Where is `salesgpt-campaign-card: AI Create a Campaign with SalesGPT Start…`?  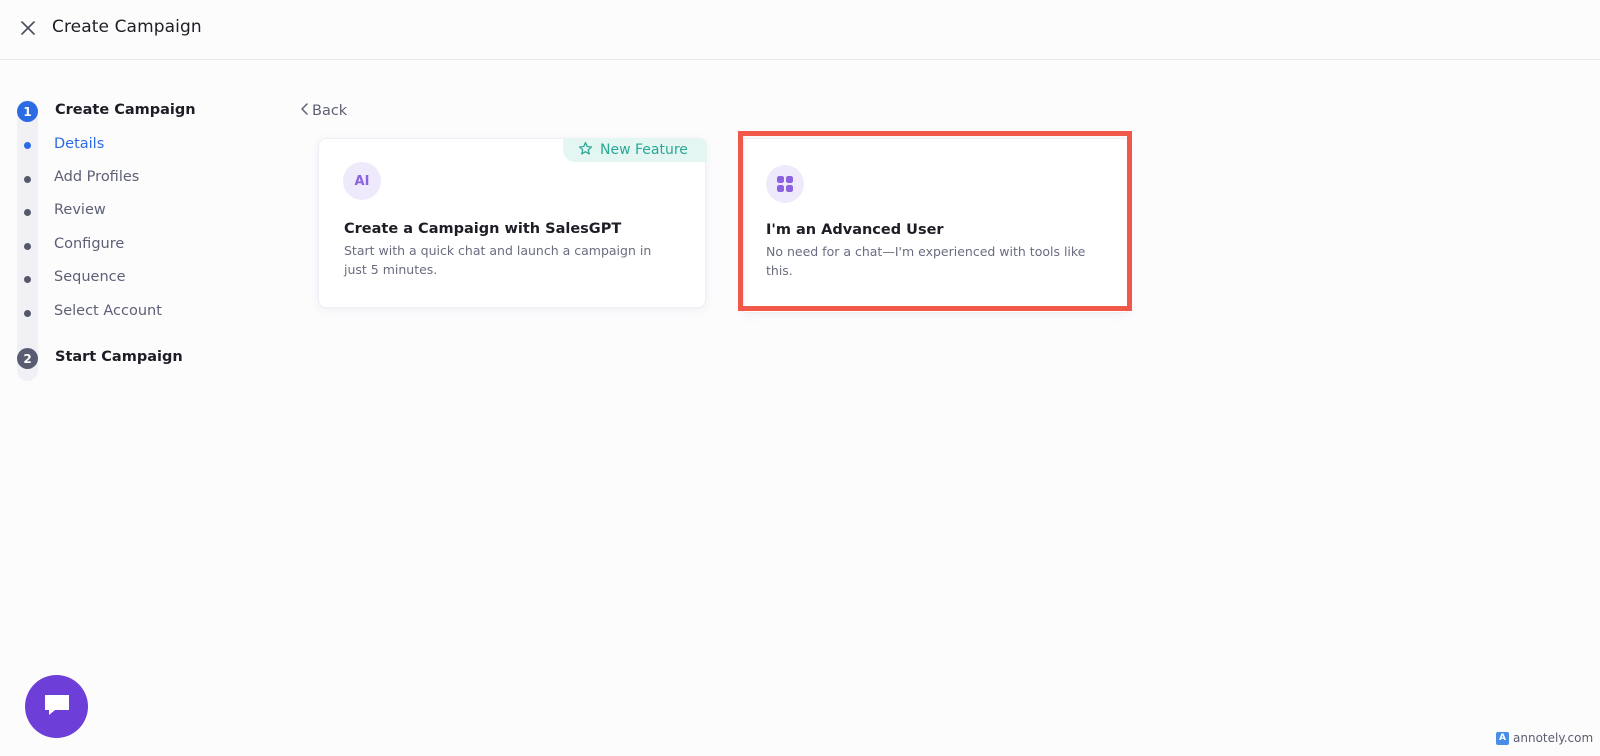 salesgpt-campaign-card: AI Create a Campaign with SalesGPT Start… is located at coordinates (512, 223).